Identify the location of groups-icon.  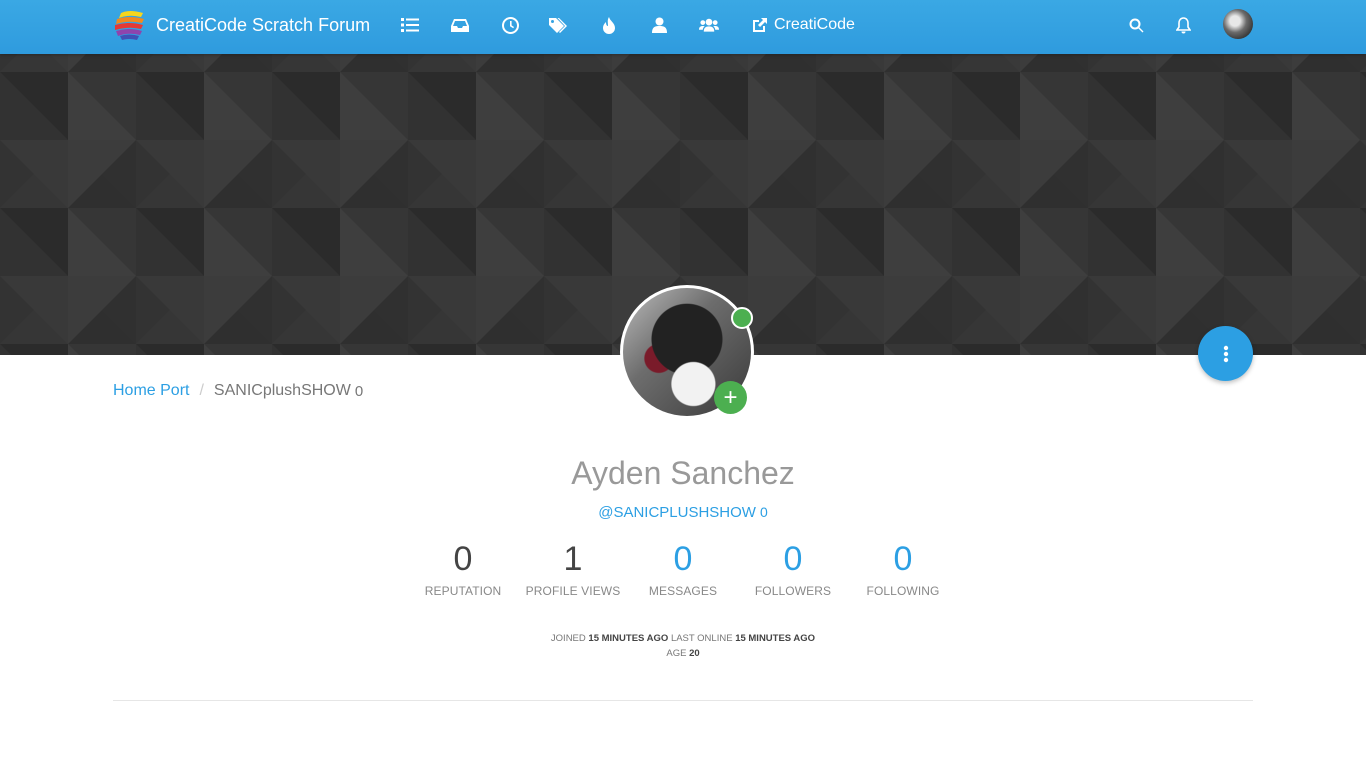
(709, 25).